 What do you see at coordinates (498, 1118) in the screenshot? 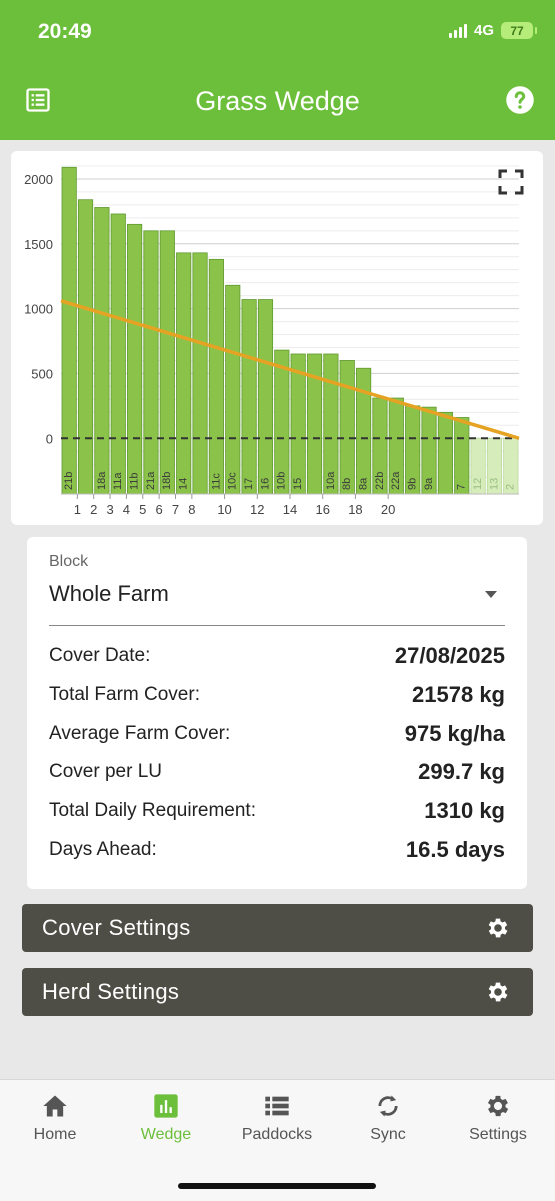
I see `nav-settings: Settings` at bounding box center [498, 1118].